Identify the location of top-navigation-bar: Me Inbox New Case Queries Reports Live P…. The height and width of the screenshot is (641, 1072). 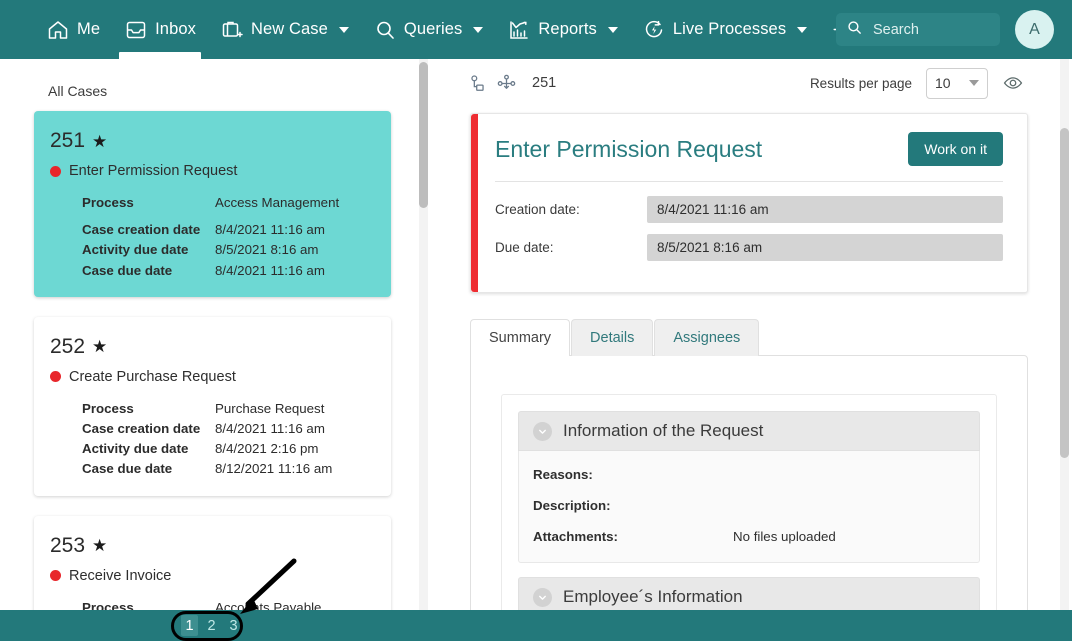
(536, 29).